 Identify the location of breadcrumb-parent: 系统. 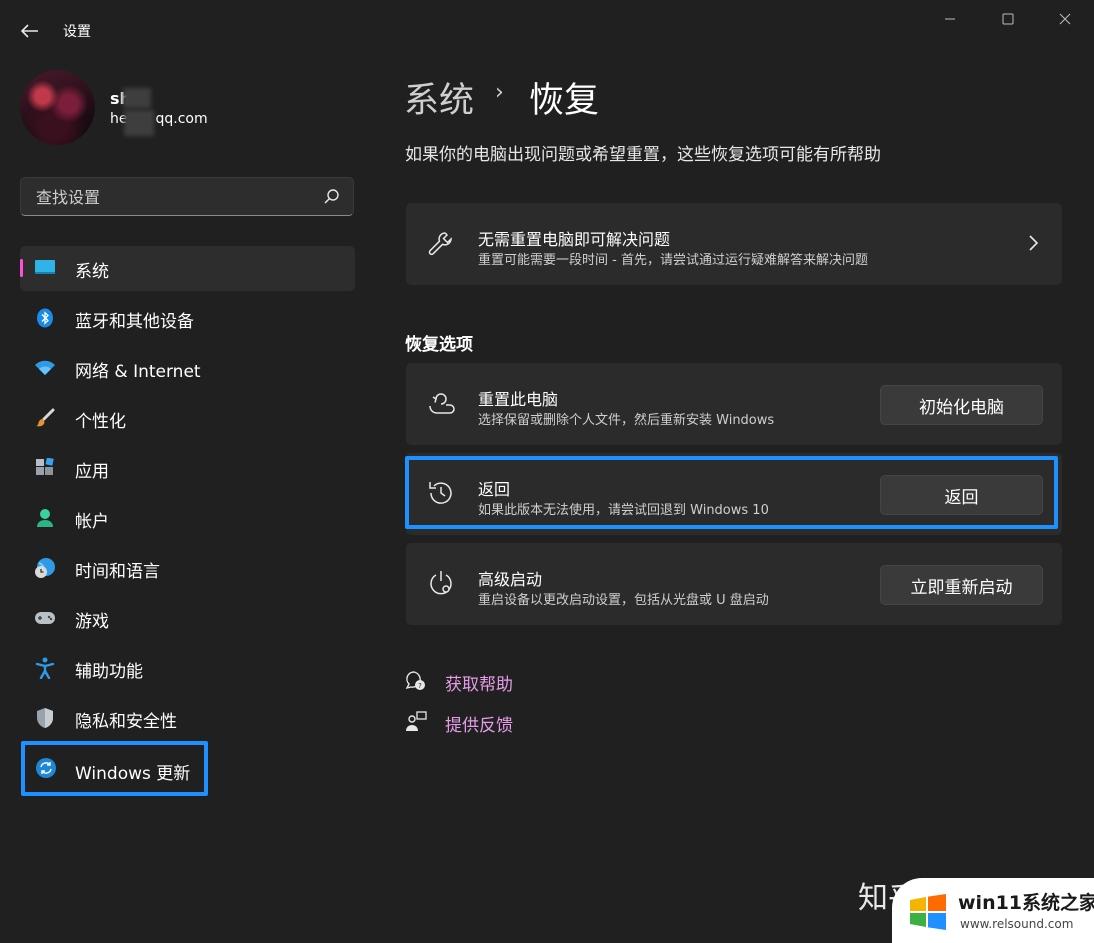
(439, 97).